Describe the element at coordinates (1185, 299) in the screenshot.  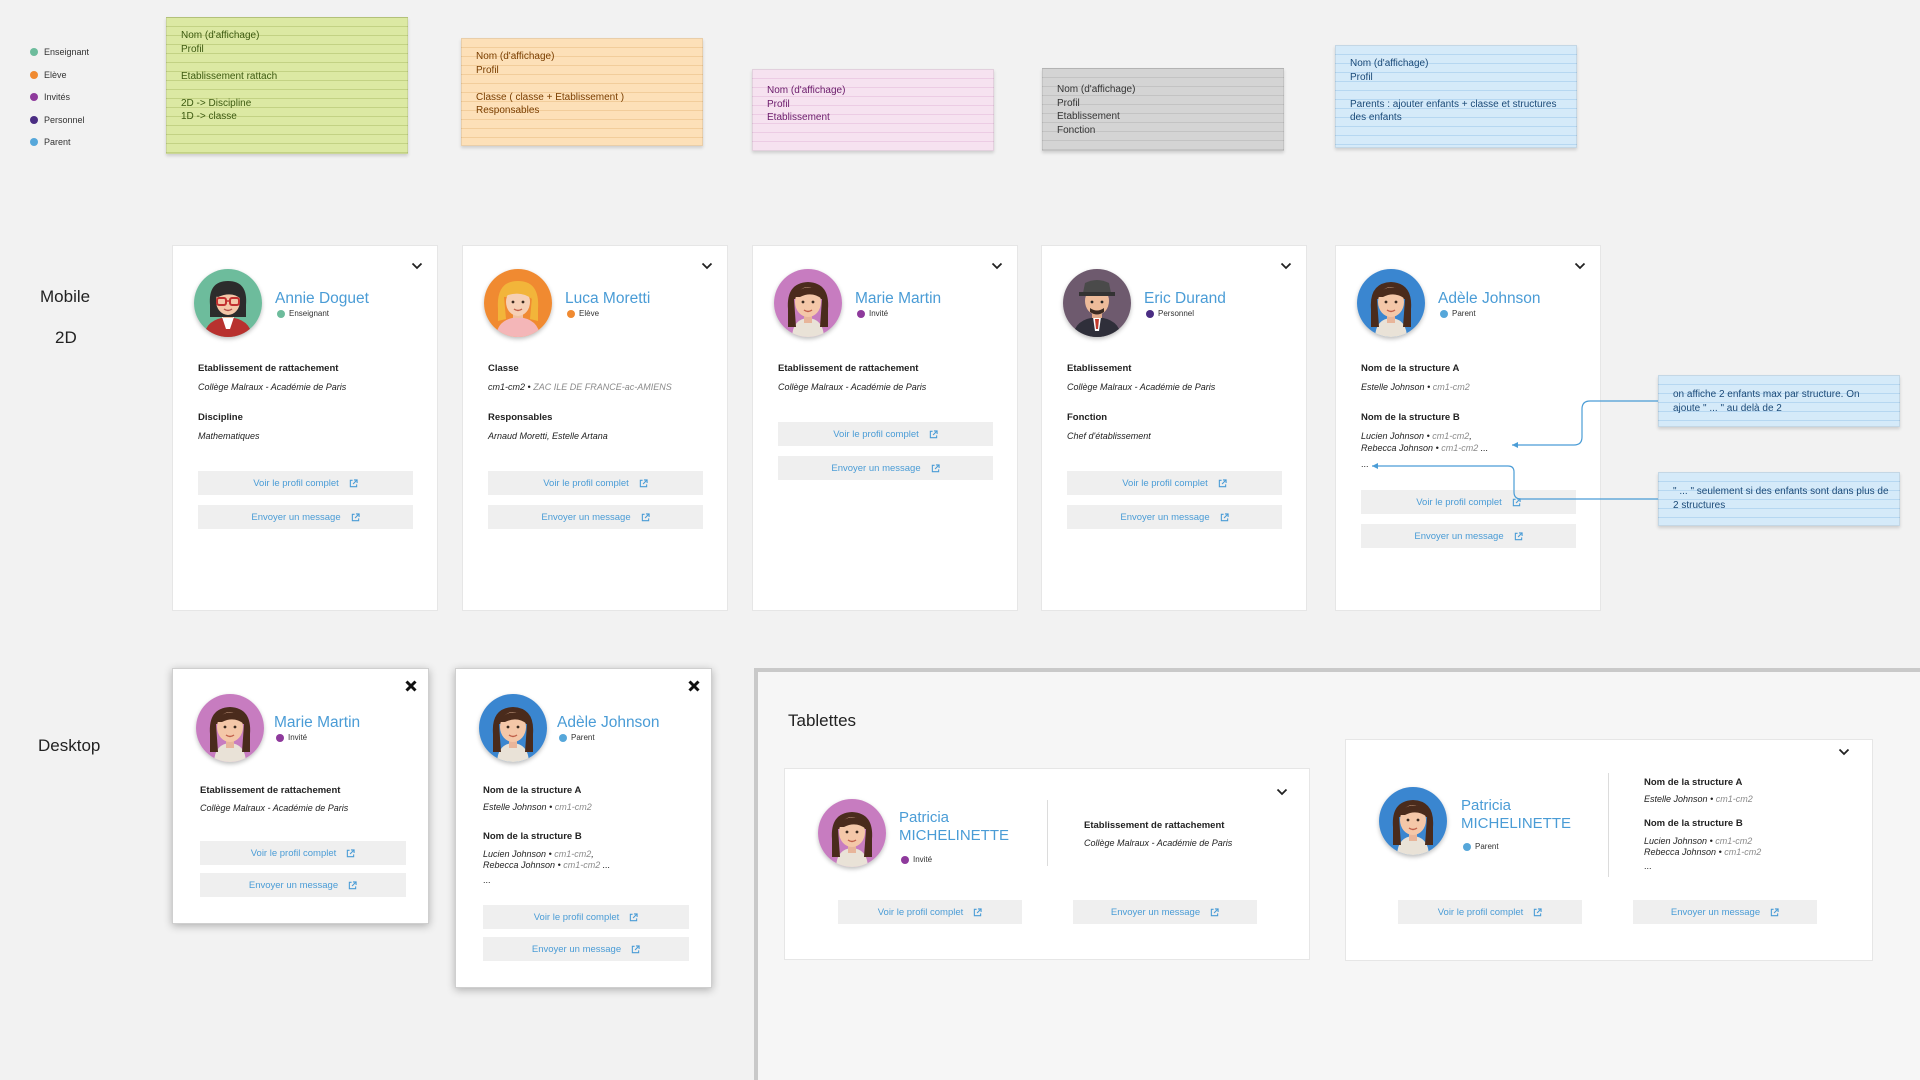
I see `user-name: Eric Durand` at that location.